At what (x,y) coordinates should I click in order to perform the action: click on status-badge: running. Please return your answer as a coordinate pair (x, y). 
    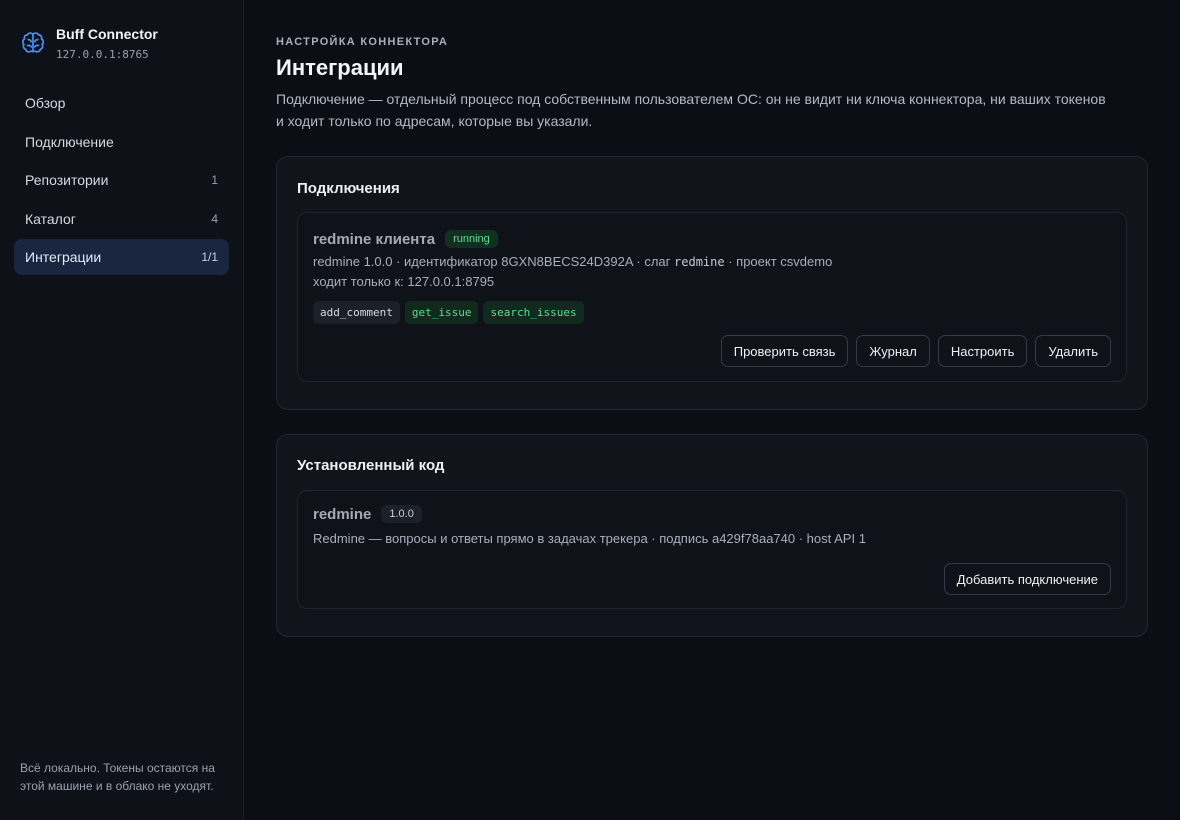
    Looking at the image, I should click on (471, 239).